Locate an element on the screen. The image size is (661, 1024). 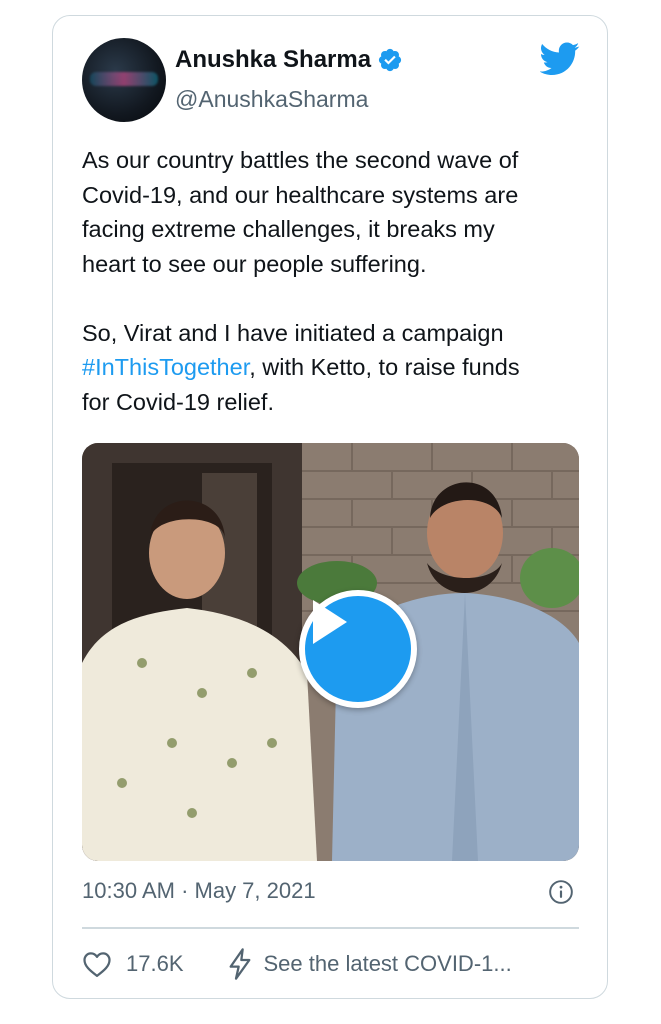
author-name-row: Anushka Sharma is located at coordinates (289, 60).